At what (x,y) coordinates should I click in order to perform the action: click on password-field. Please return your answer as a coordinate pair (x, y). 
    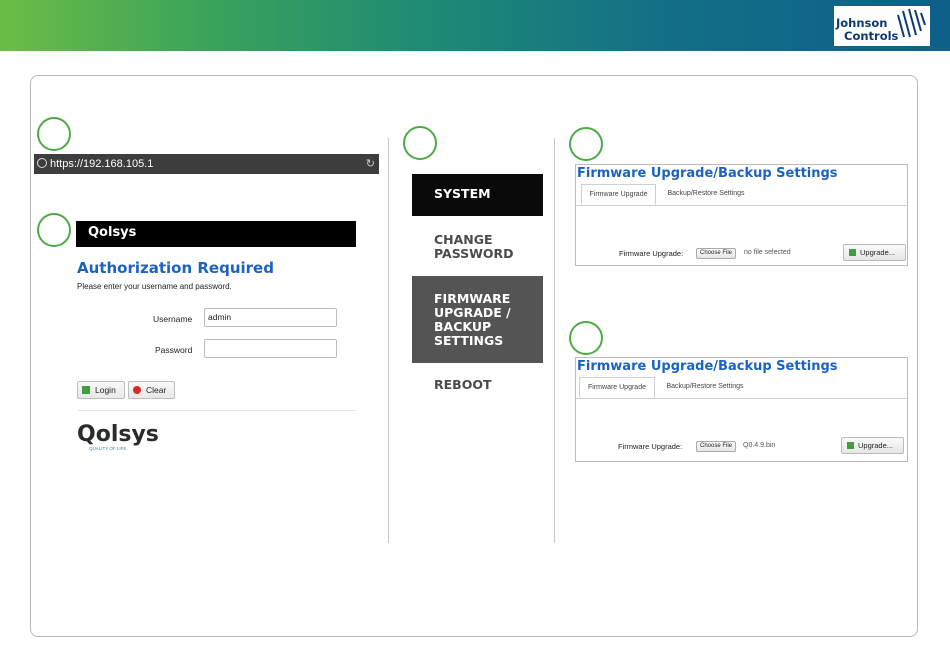
    Looking at the image, I should click on (270, 348).